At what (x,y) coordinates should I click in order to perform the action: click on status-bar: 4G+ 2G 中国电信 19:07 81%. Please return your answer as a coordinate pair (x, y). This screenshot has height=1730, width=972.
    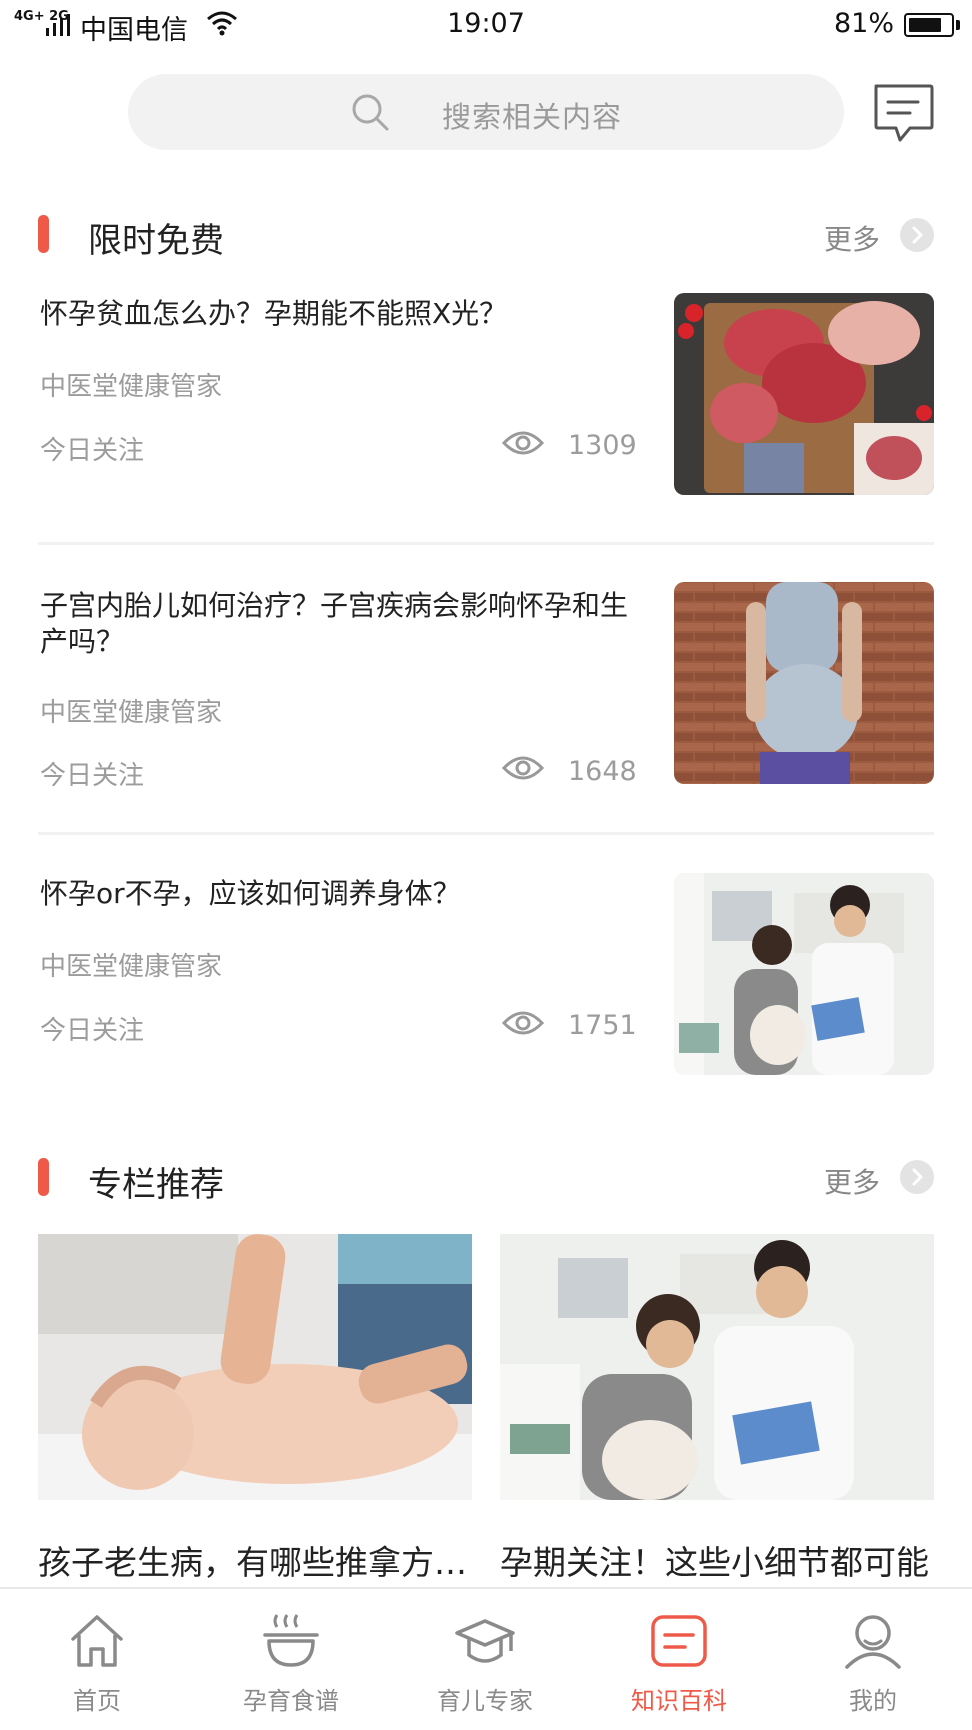
    Looking at the image, I should click on (486, 26).